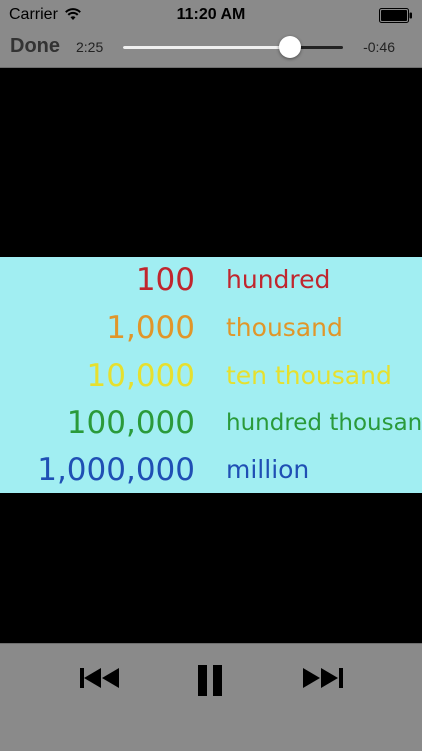 The height and width of the screenshot is (751, 422). Describe the element at coordinates (211, 473) in the screenshot. I see `number-row: 1,000,000 million` at that location.